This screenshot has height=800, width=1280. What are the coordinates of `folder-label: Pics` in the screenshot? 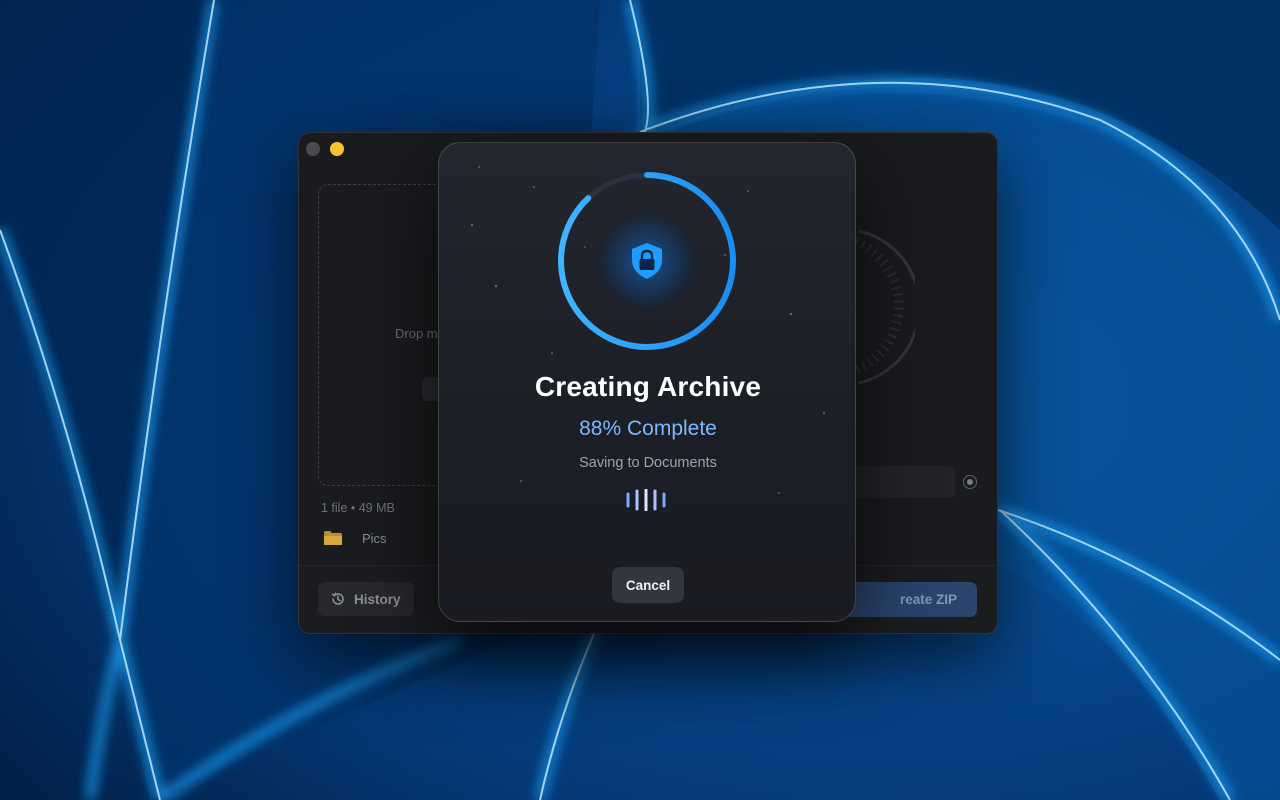 It's located at (374, 538).